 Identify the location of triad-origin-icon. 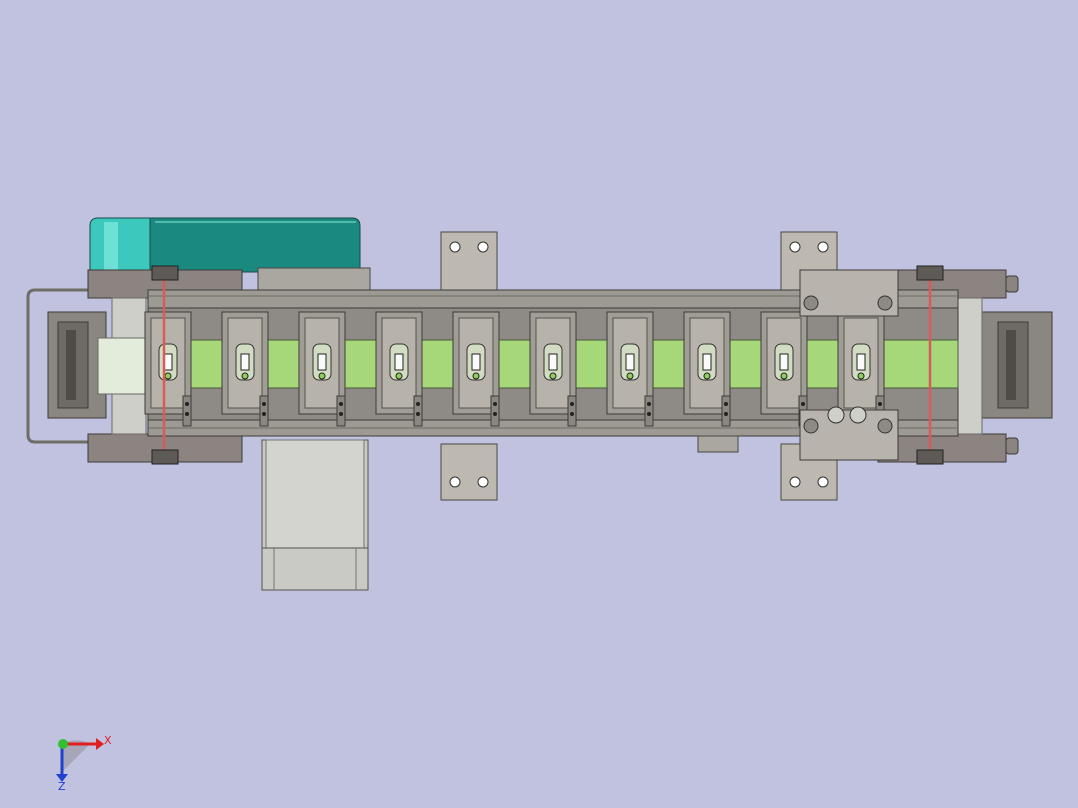
(63, 744).